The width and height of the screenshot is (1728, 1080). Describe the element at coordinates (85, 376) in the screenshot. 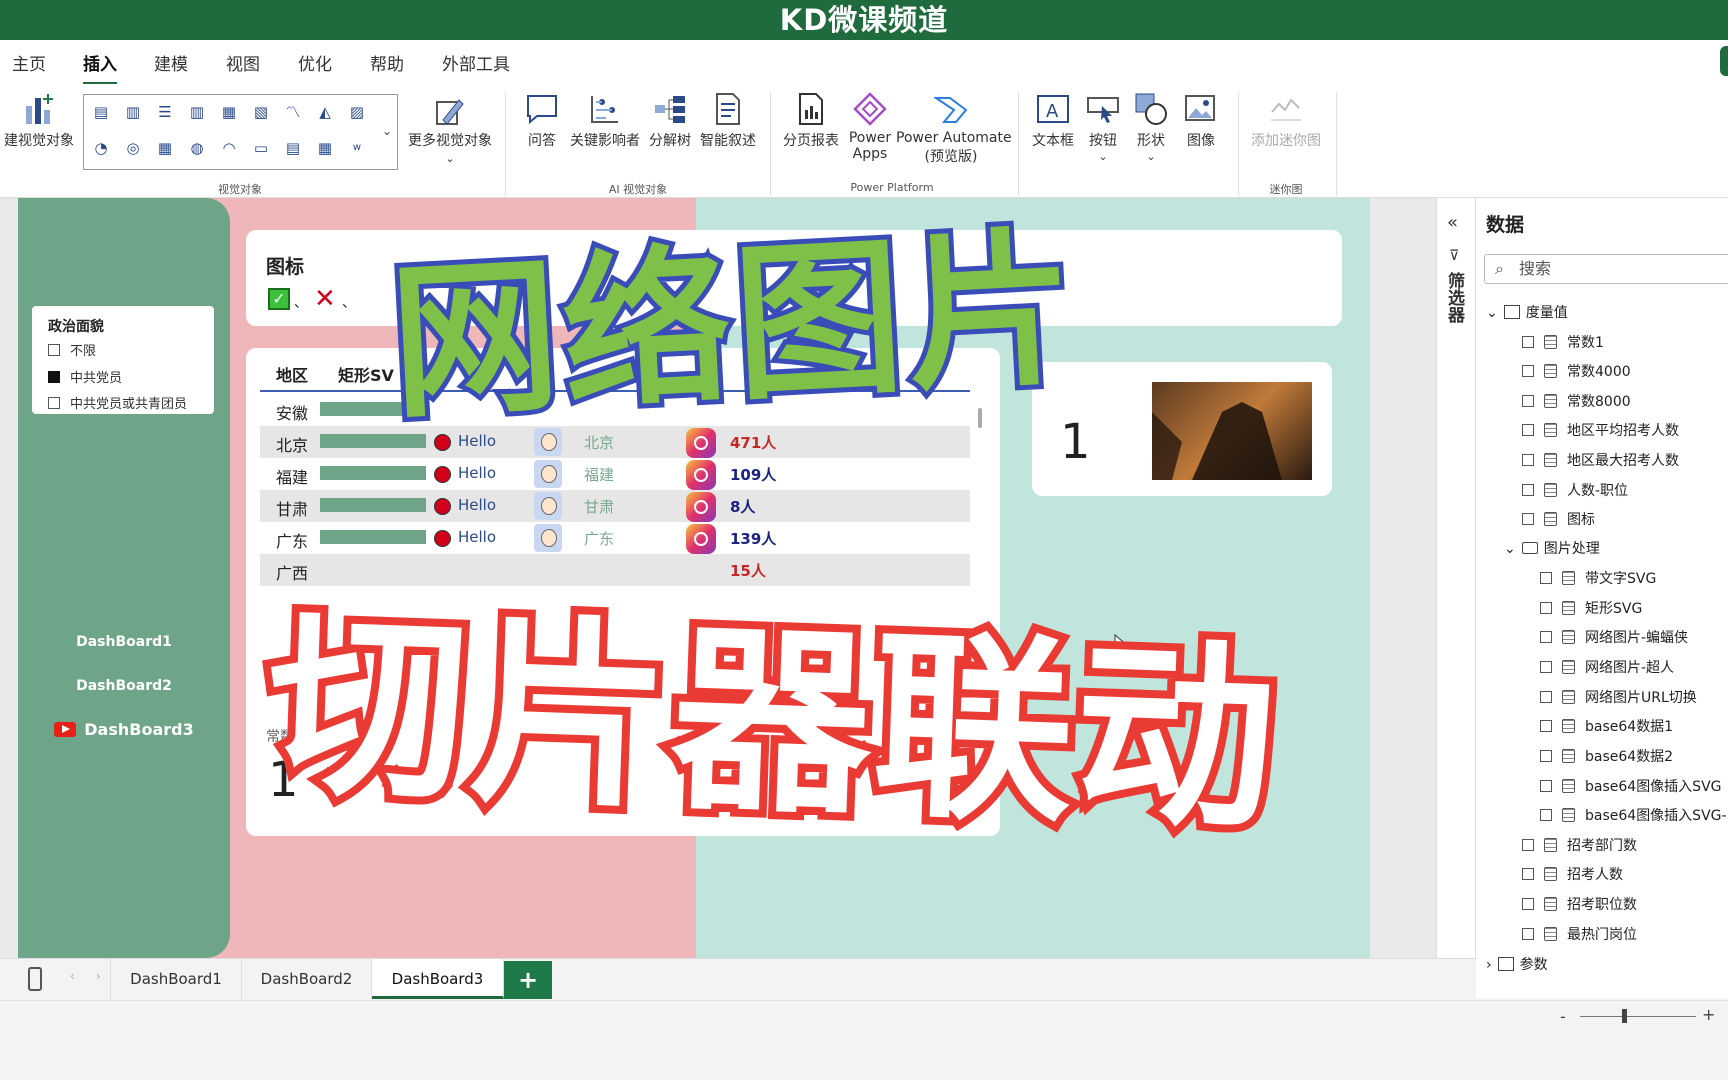

I see `slicer-option-party-member: 中共党员` at that location.